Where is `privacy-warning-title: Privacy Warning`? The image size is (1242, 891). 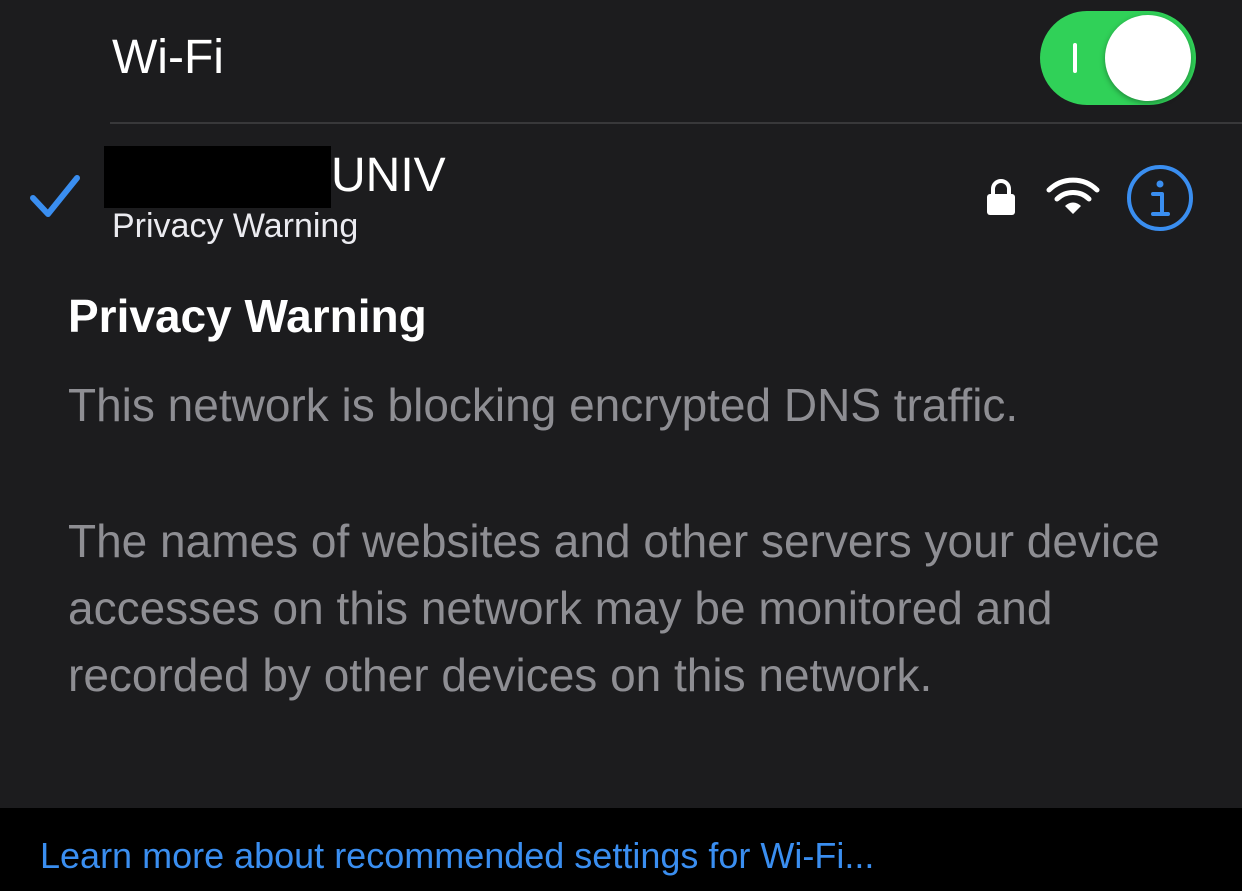
privacy-warning-title: Privacy Warning is located at coordinates (247, 316).